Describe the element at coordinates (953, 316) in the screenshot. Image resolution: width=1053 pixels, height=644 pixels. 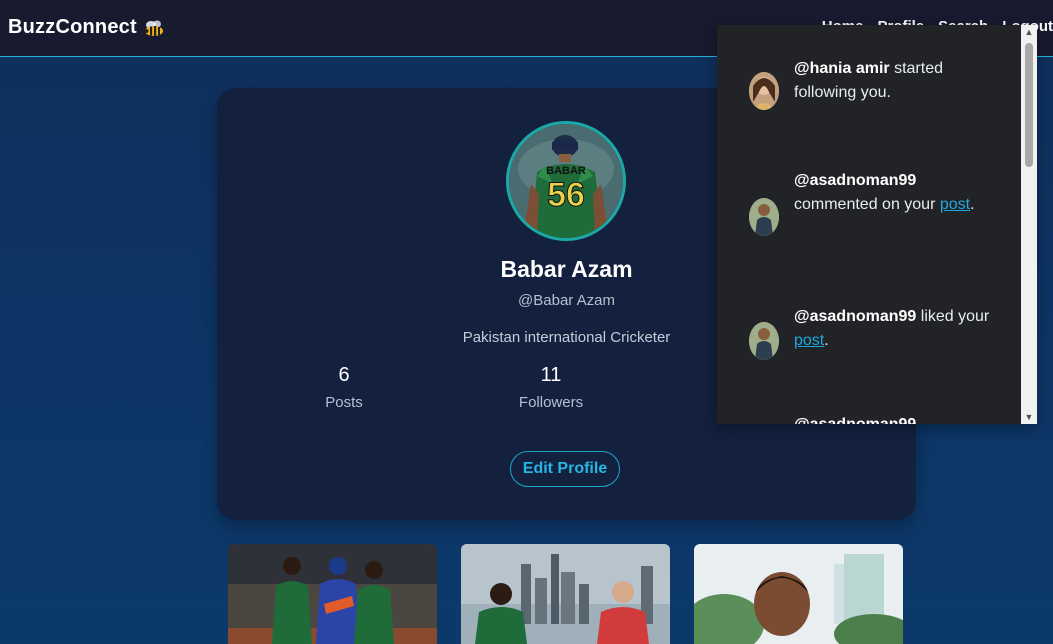
I see `notification-message: liked your` at that location.